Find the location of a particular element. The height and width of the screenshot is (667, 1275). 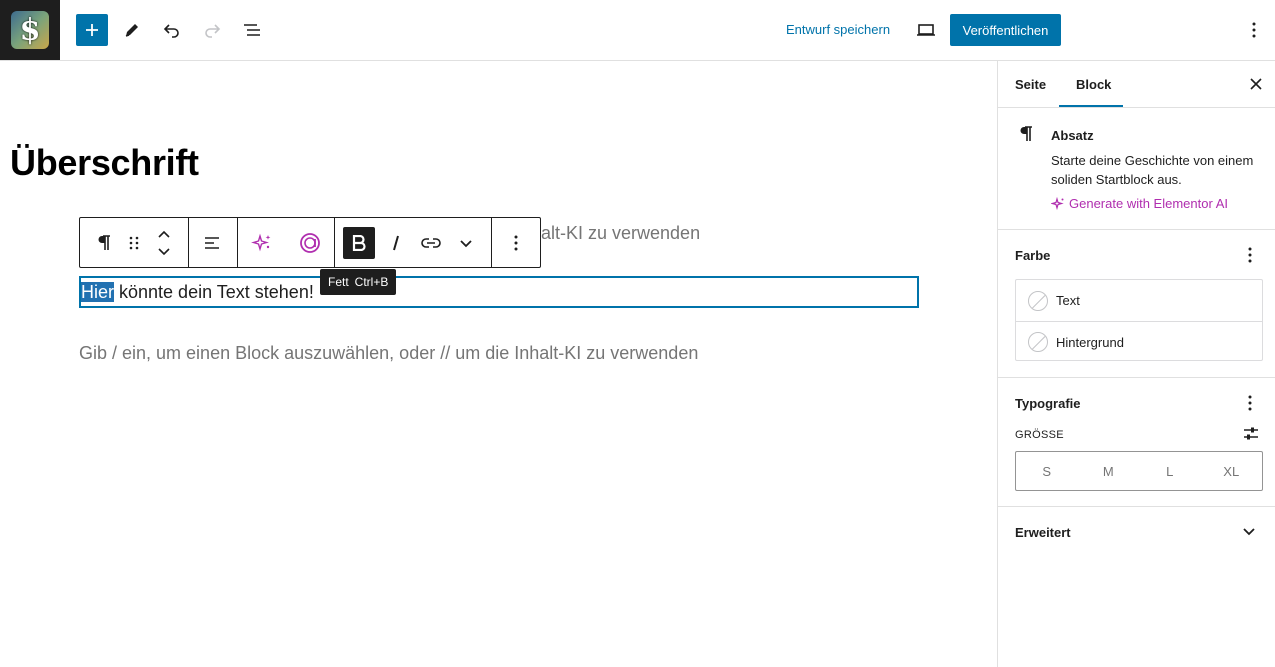

selected-text: Hier is located at coordinates (98, 292).